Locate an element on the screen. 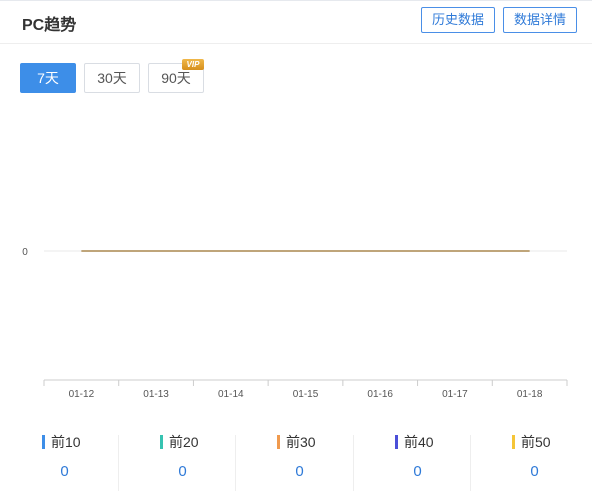 The height and width of the screenshot is (503, 592). y-tick-label: 0 is located at coordinates (25, 252).